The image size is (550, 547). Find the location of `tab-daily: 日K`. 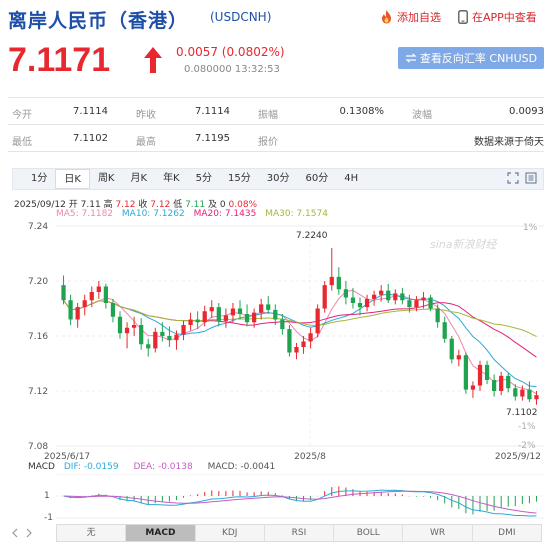

tab-daily: 日K is located at coordinates (72, 179).